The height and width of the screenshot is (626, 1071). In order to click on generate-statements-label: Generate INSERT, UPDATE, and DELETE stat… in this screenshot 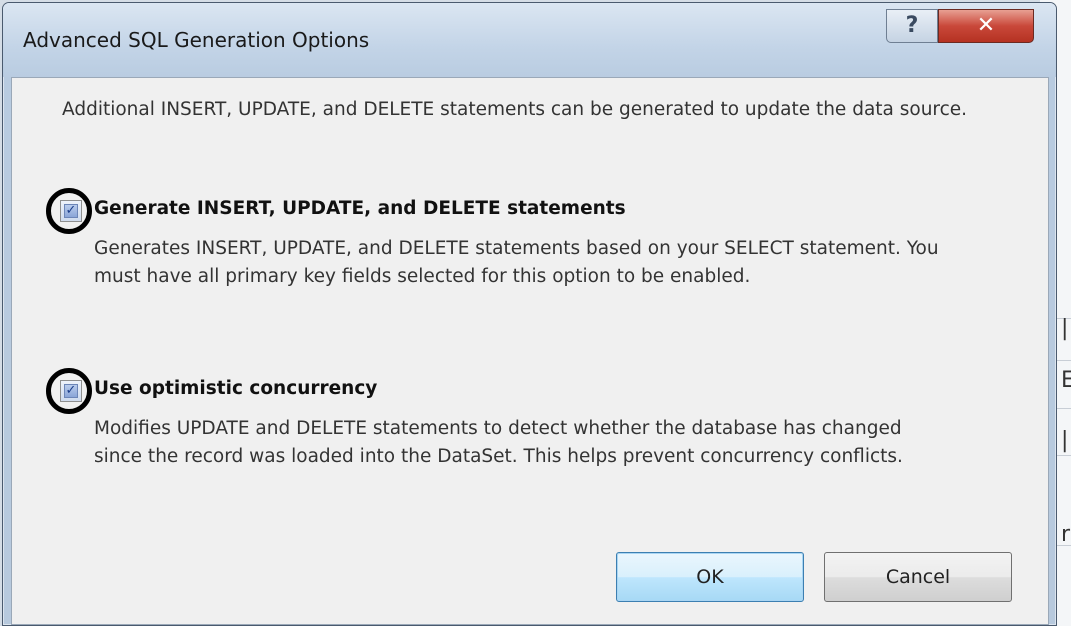, I will do `click(360, 208)`.